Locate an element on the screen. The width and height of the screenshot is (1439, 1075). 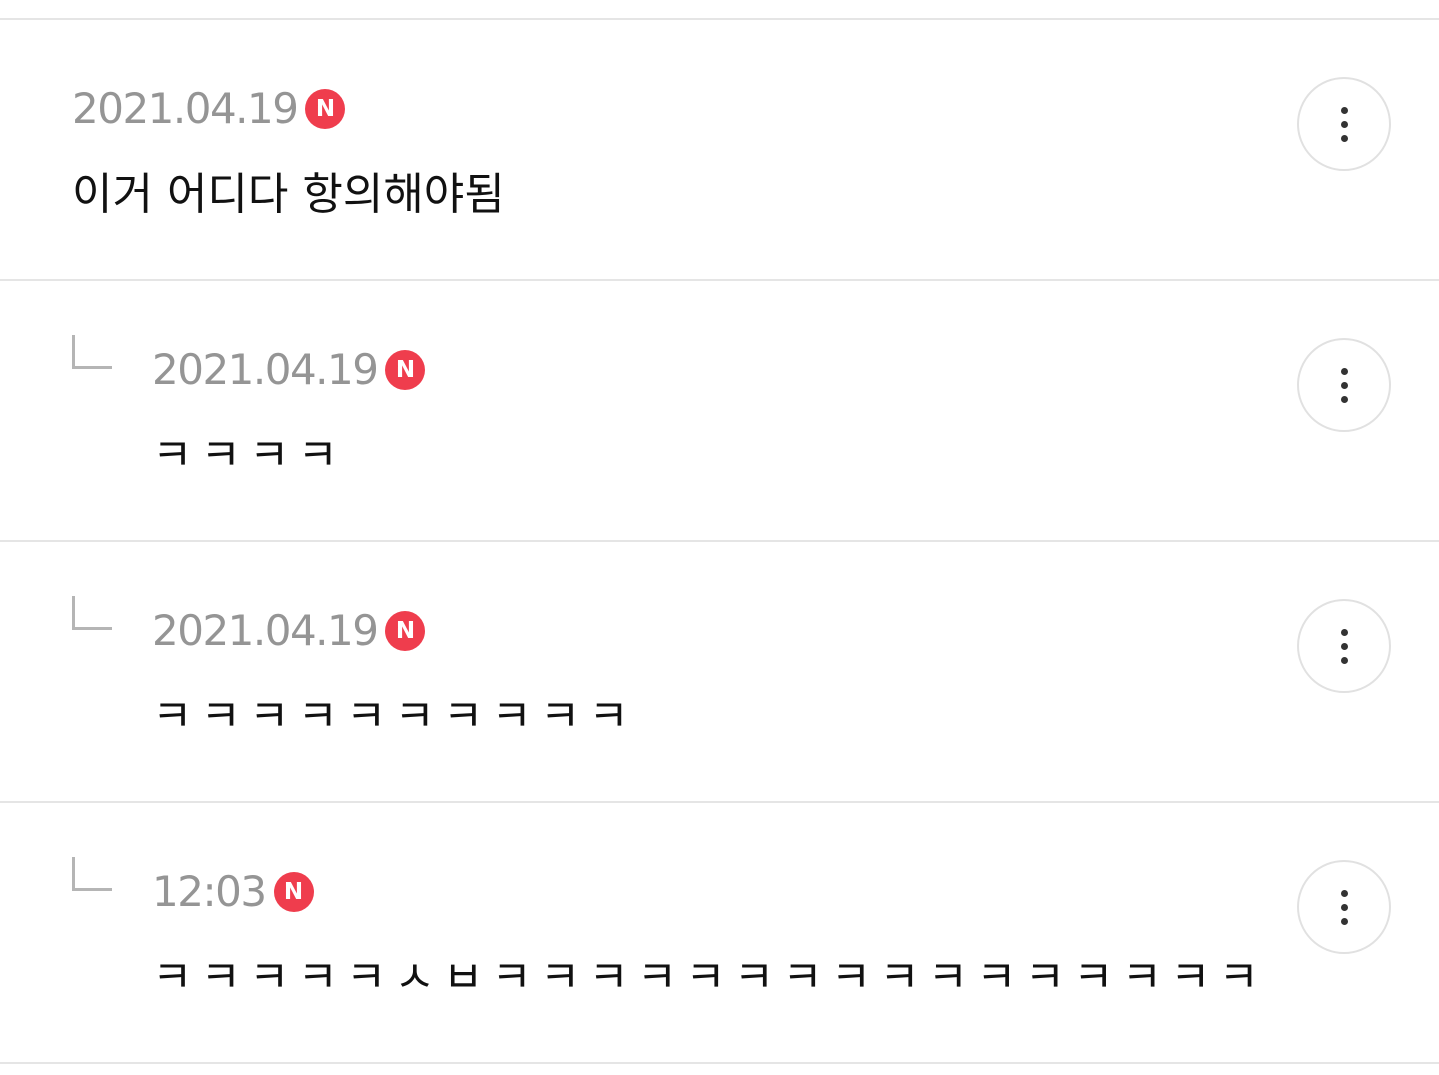
comment-meta: 12:03 N is located at coordinates (233, 892).